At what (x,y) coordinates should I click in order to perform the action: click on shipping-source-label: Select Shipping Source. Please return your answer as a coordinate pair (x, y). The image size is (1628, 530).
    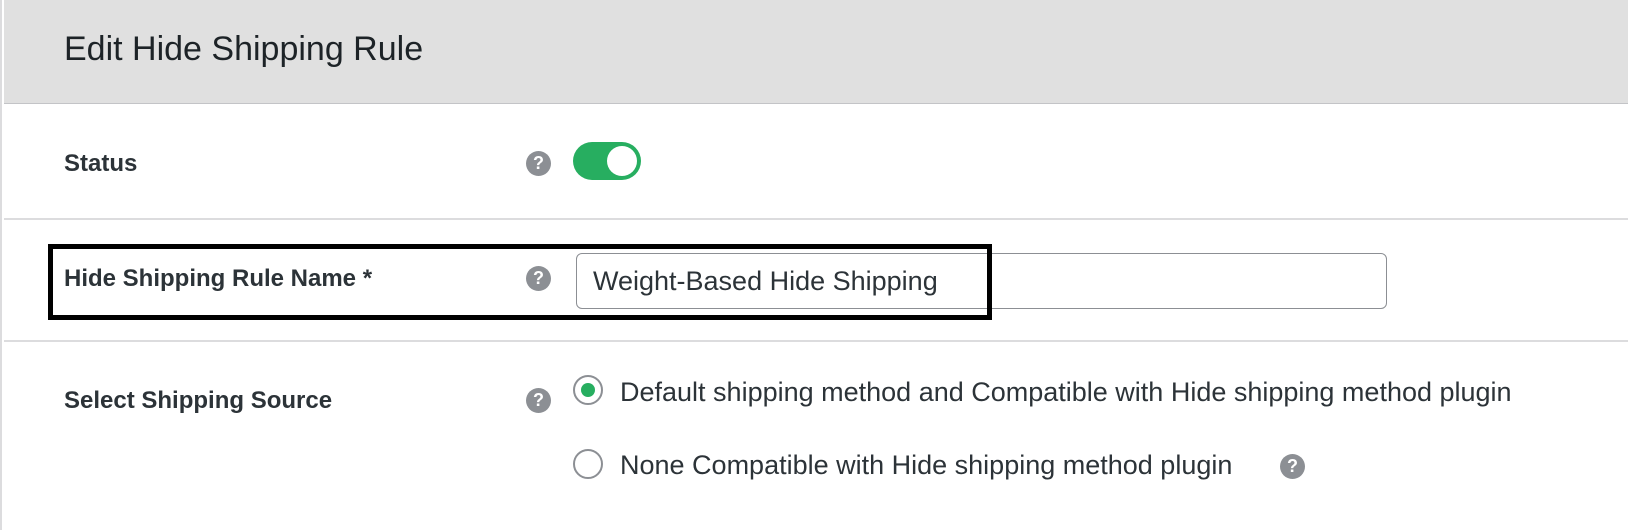
    Looking at the image, I should click on (198, 400).